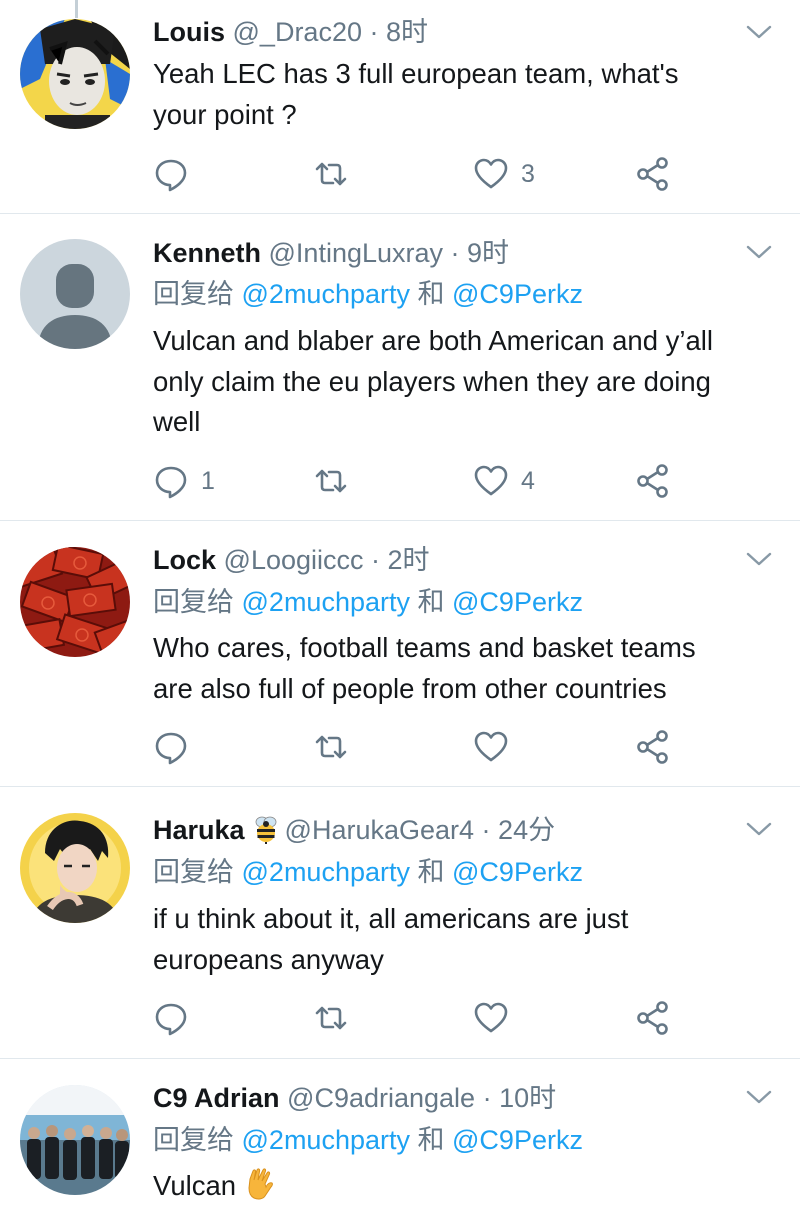 The image size is (800, 1222). I want to click on timestamp: 2时, so click(409, 560).